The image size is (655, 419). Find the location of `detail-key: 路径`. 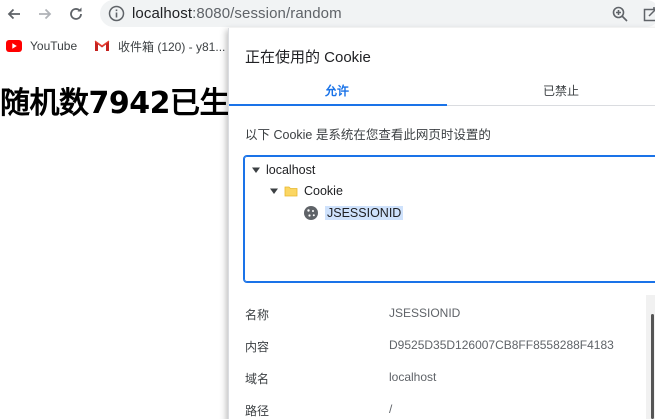

detail-key: 路径 is located at coordinates (257, 411).